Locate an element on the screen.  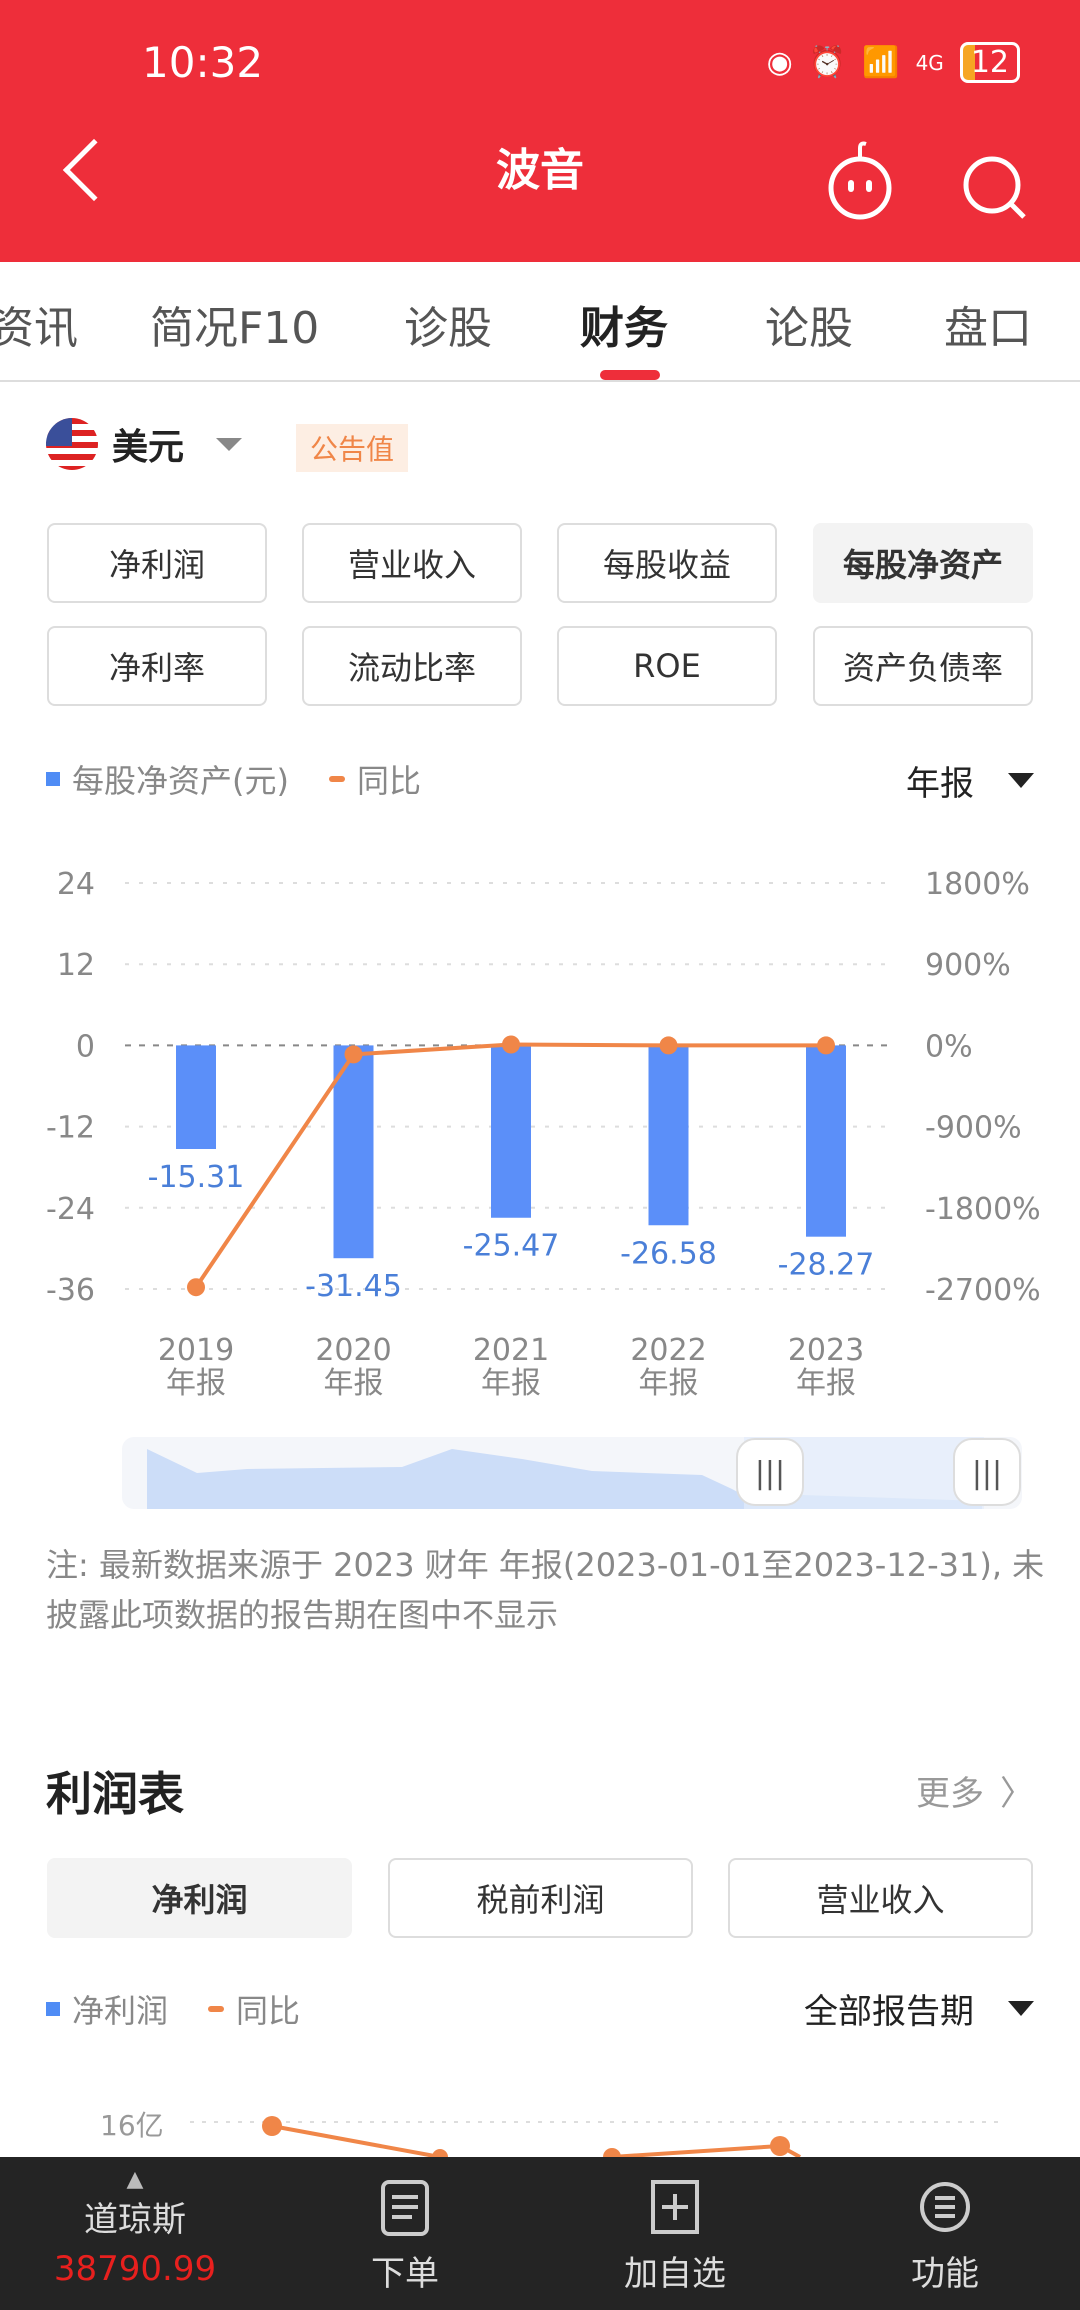
right-tick: 1800% is located at coordinates (977, 884).